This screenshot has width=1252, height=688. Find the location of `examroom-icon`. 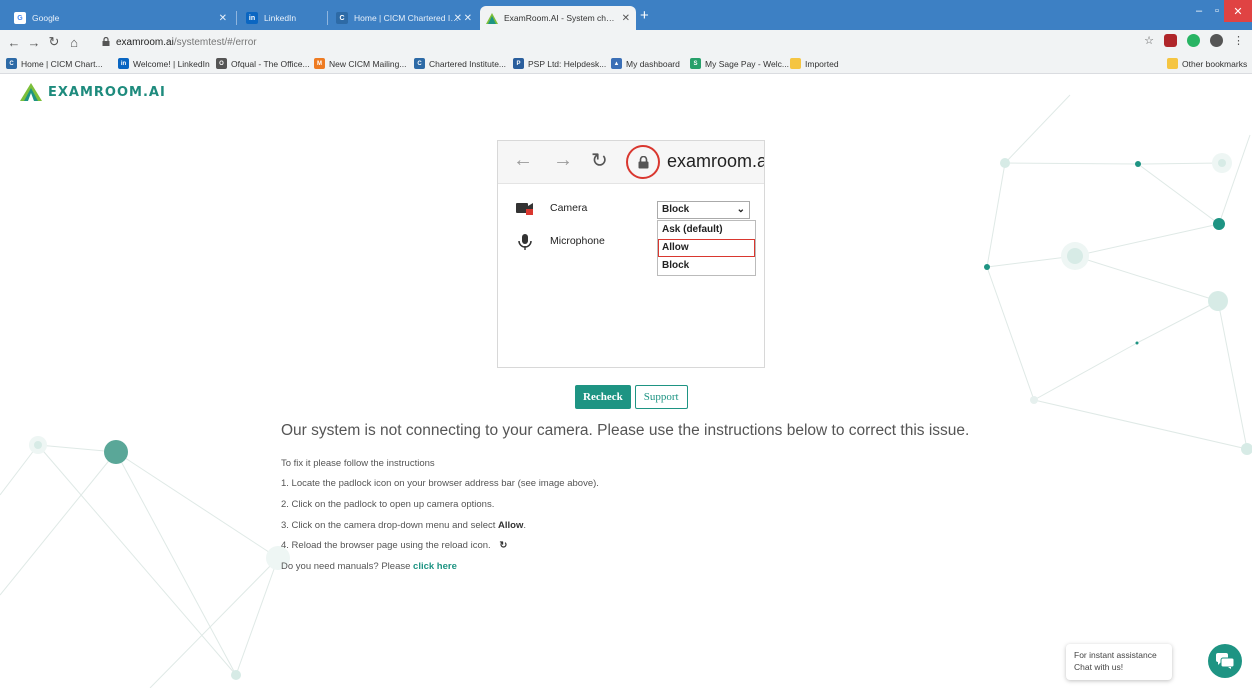

examroom-icon is located at coordinates (492, 18).